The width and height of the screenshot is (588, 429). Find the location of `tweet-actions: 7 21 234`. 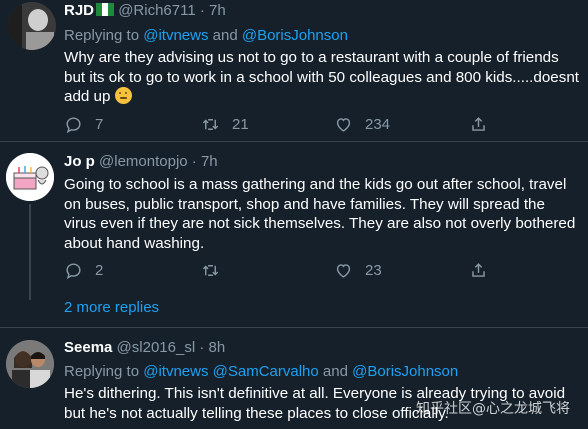

tweet-actions: 7 21 234 is located at coordinates (274, 124).